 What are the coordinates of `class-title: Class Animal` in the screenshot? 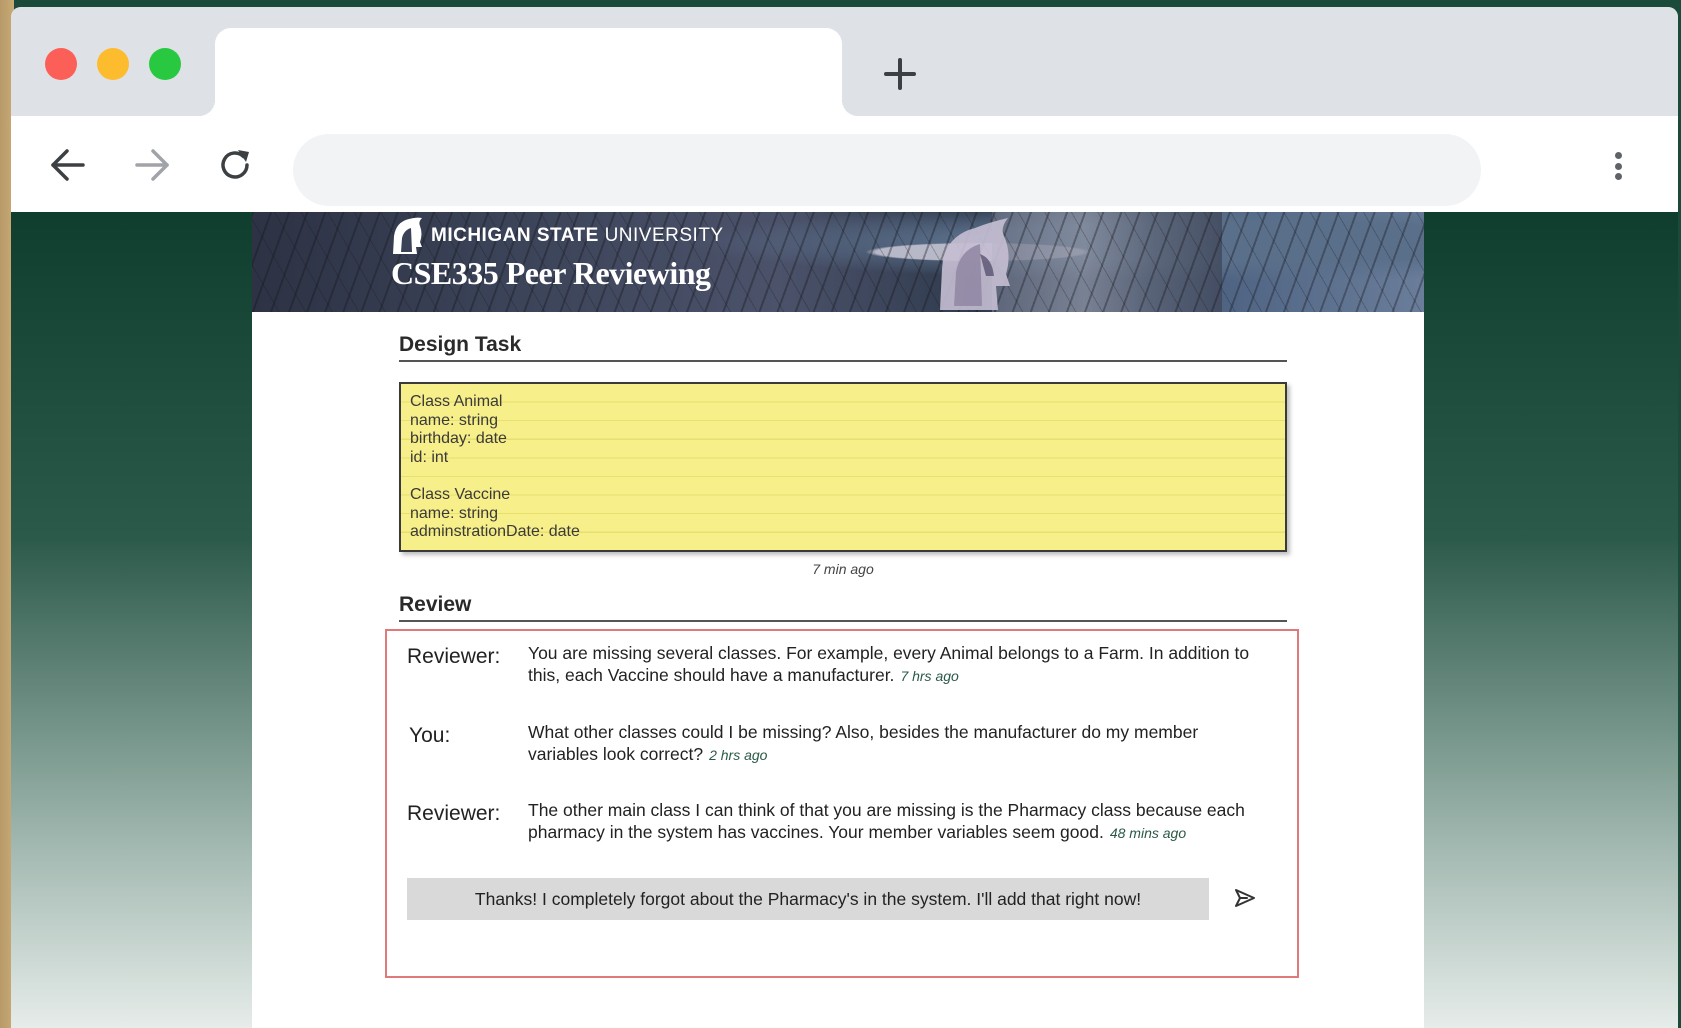 It's located at (456, 401).